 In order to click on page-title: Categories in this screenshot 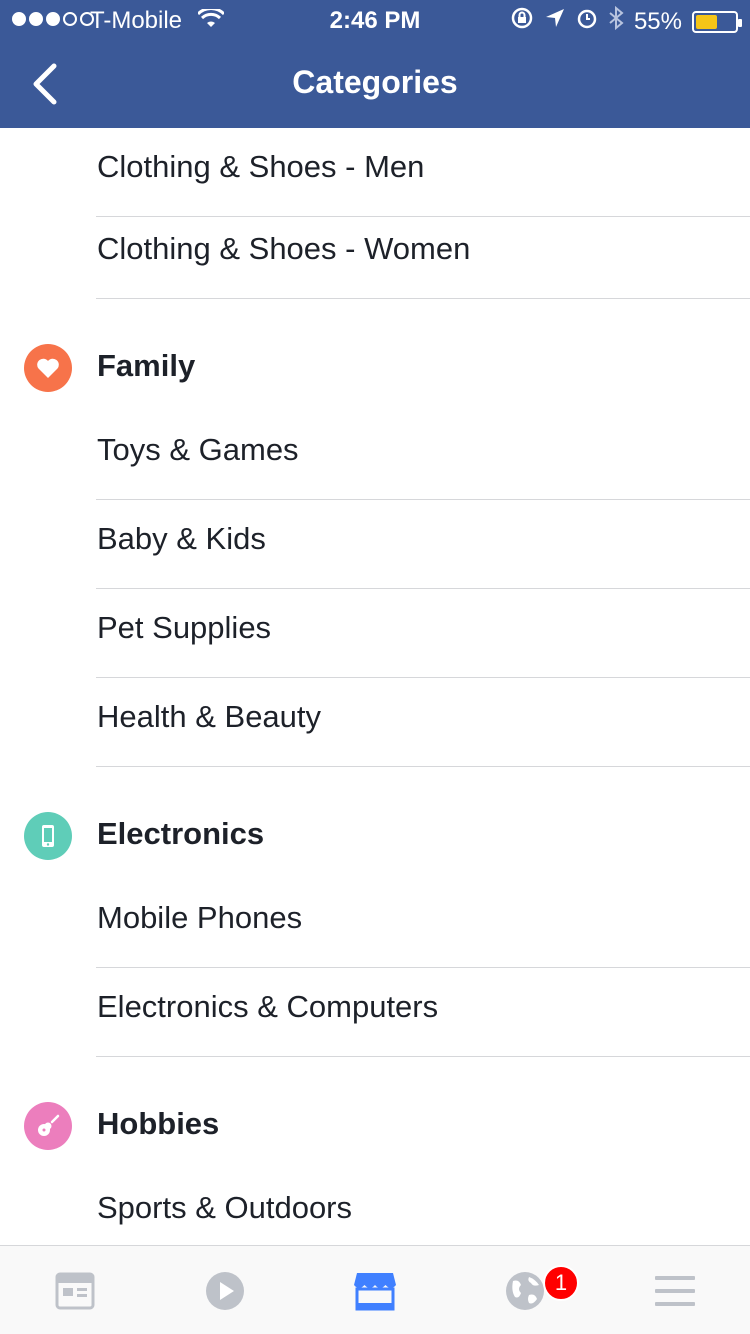, I will do `click(375, 82)`.